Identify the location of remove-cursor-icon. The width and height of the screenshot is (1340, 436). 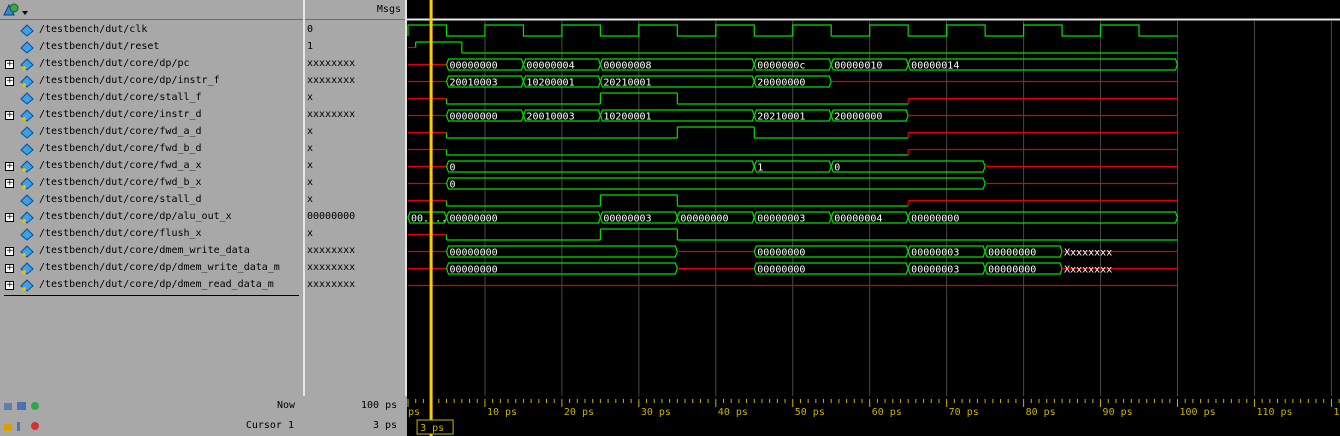
(35, 426).